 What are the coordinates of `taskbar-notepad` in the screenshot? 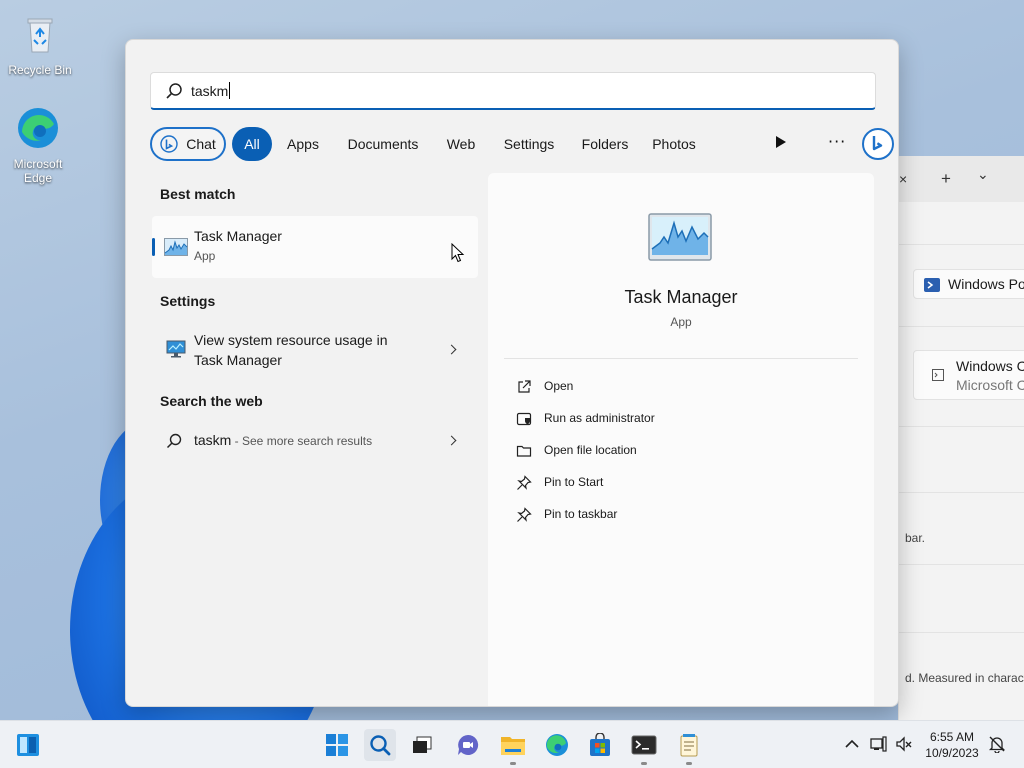 It's located at (689, 747).